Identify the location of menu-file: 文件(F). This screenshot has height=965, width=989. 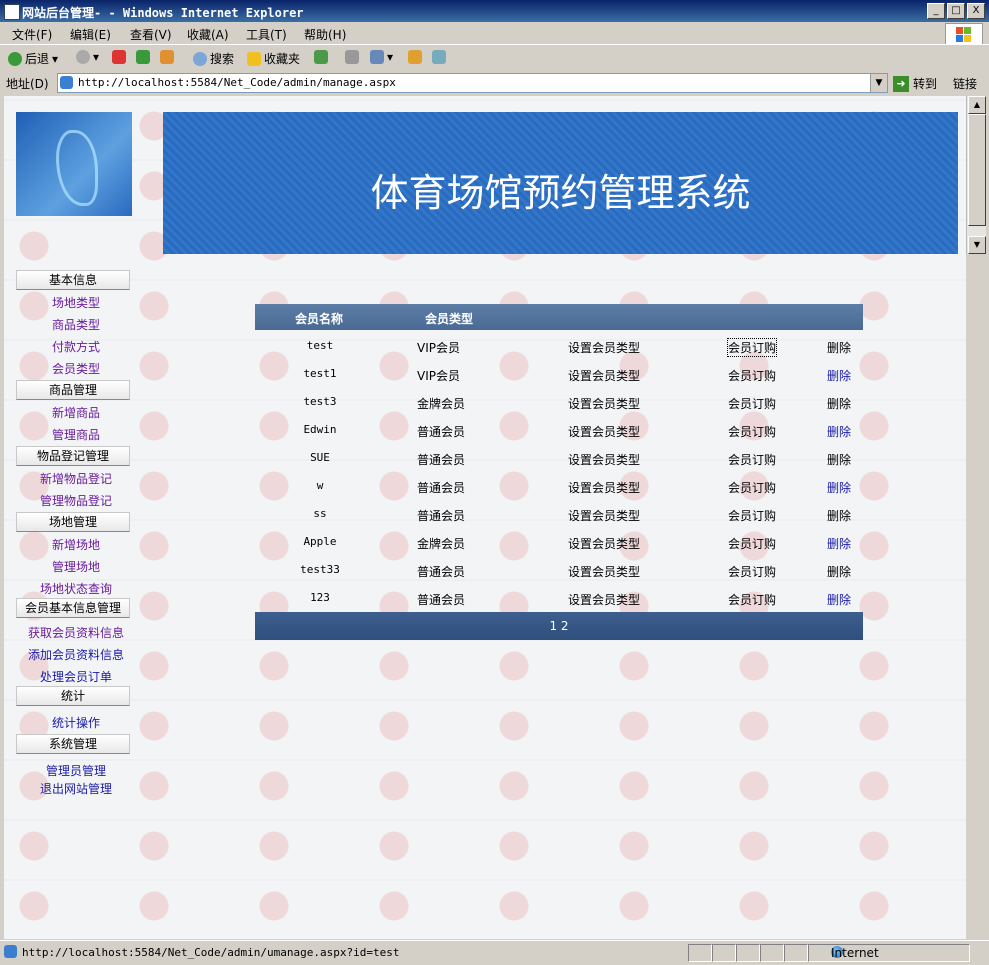
(32, 34).